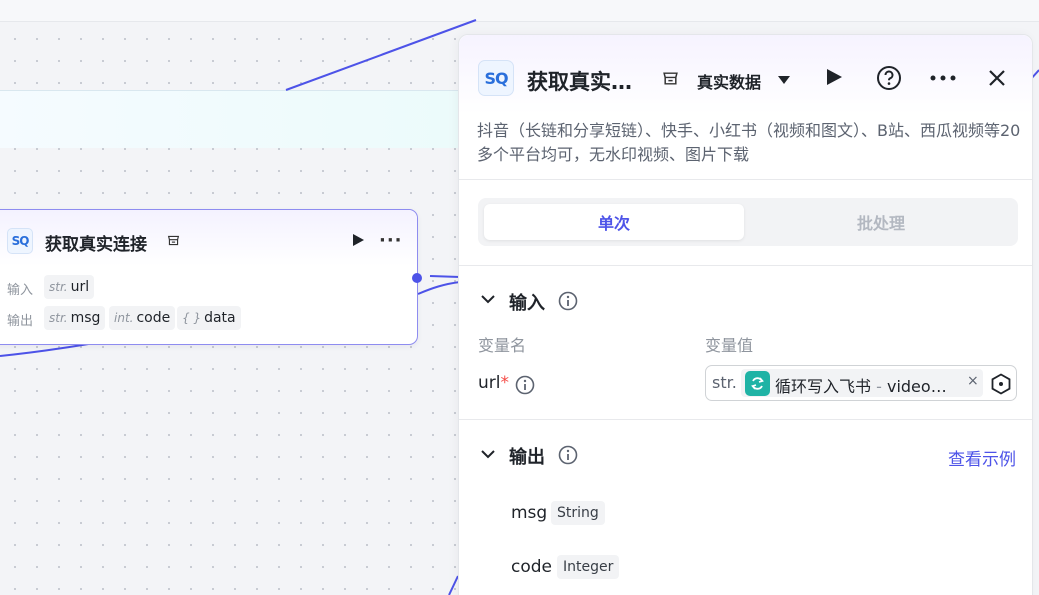 Image resolution: width=1039 pixels, height=595 pixels. Describe the element at coordinates (614, 222) in the screenshot. I see `tab-single: 单次` at that location.